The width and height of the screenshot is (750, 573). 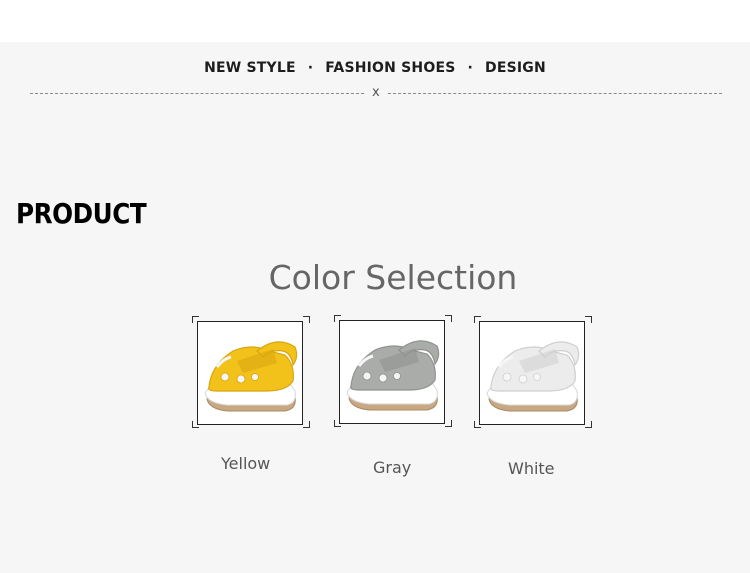 I want to click on product-heading: PRODUCT, so click(x=81, y=213).